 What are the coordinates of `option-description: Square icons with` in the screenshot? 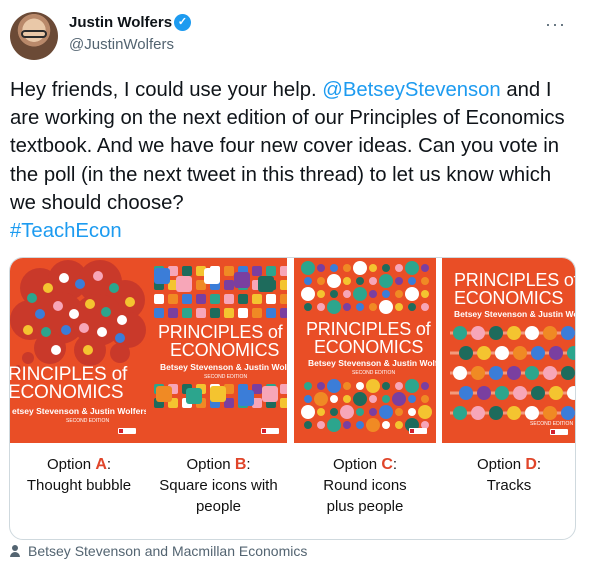 It's located at (218, 485).